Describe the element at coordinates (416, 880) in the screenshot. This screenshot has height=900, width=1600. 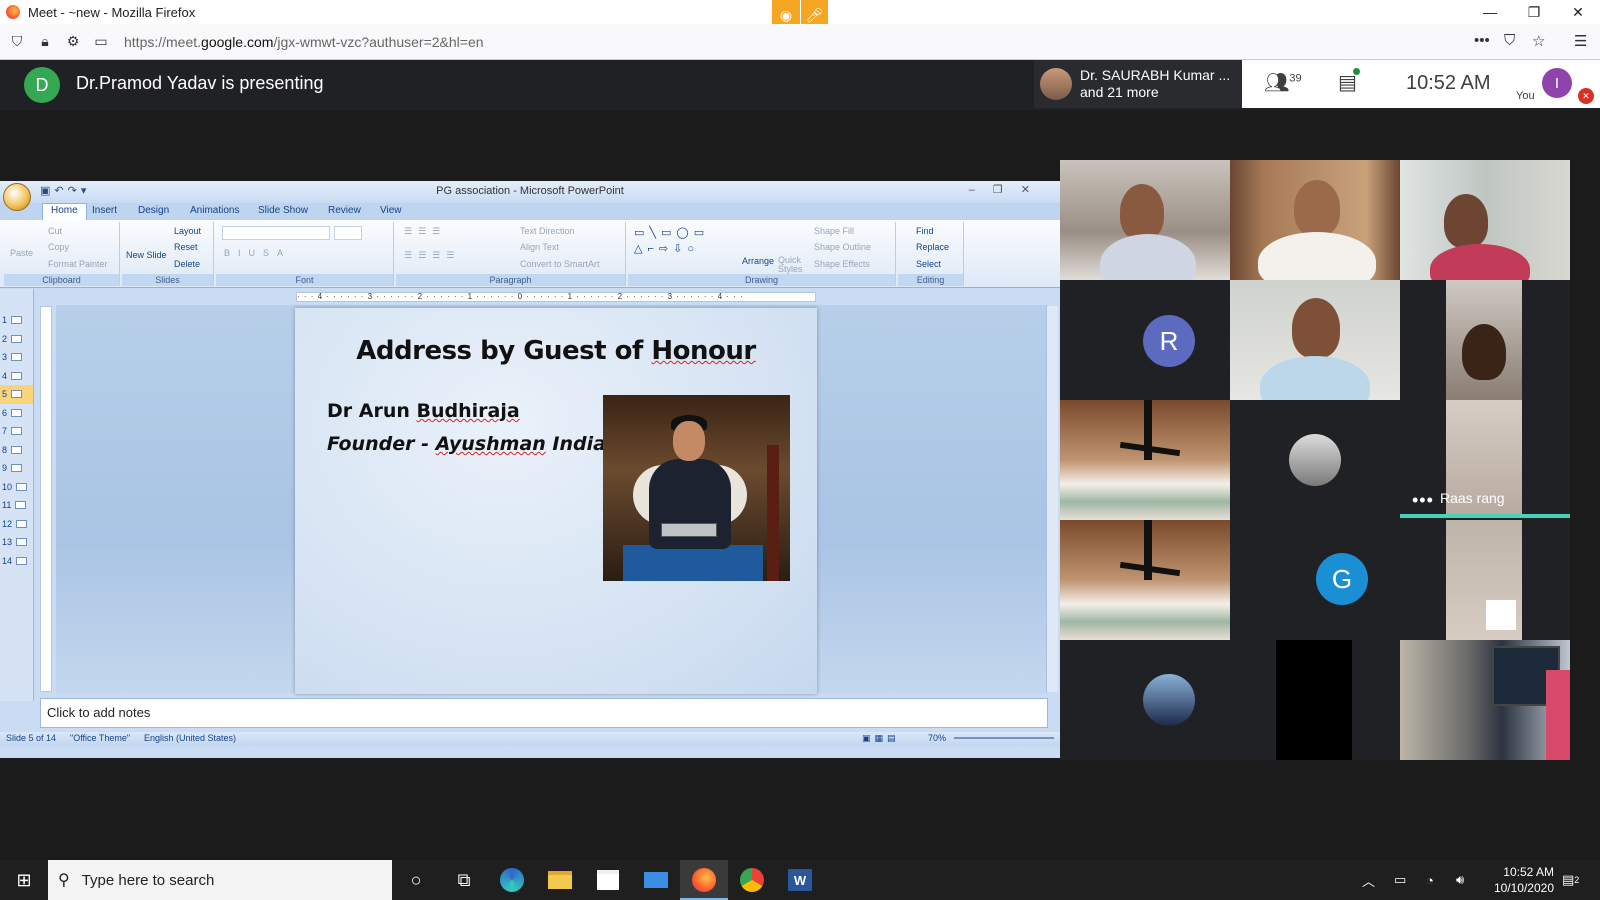
I see `cortana-icon: ○` at that location.